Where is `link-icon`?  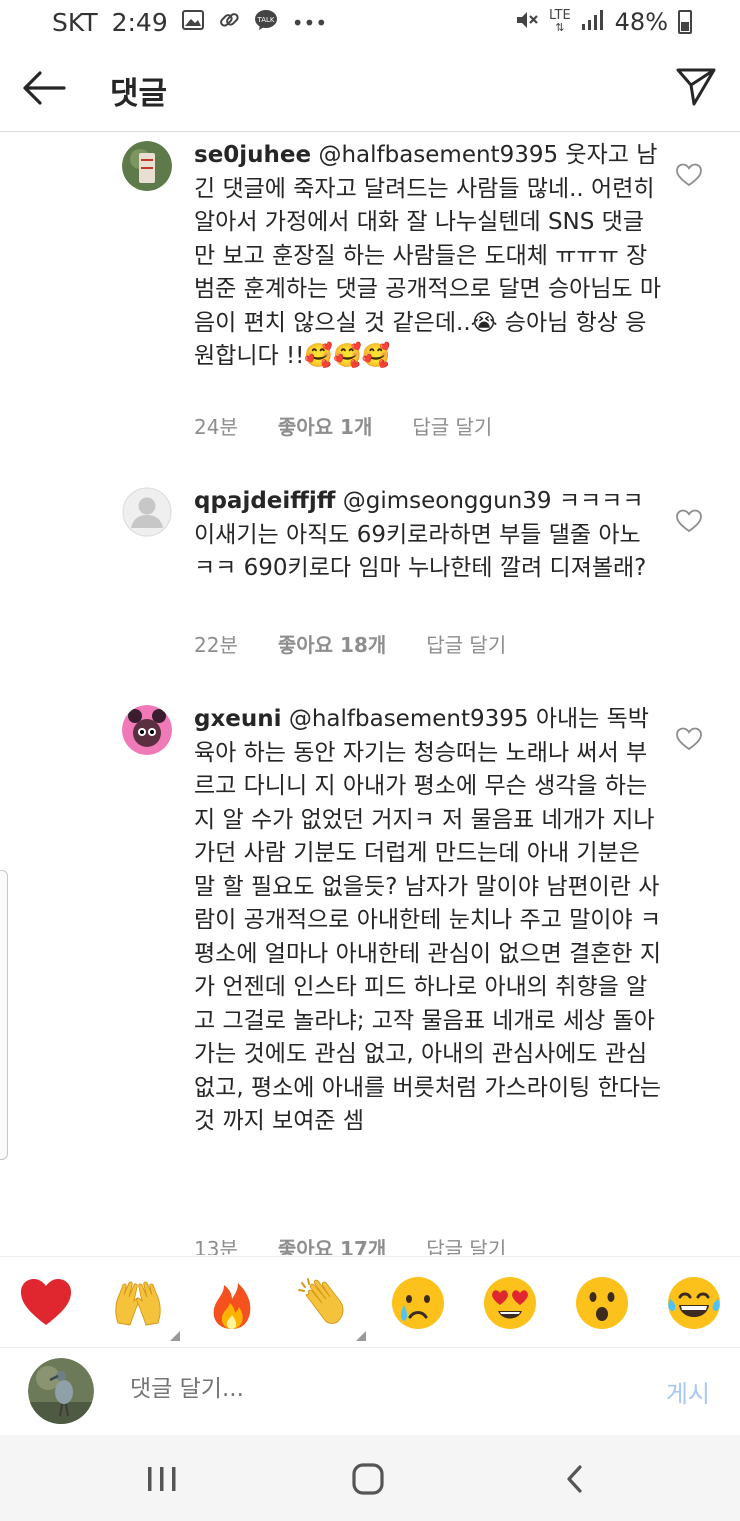
link-icon is located at coordinates (229, 22).